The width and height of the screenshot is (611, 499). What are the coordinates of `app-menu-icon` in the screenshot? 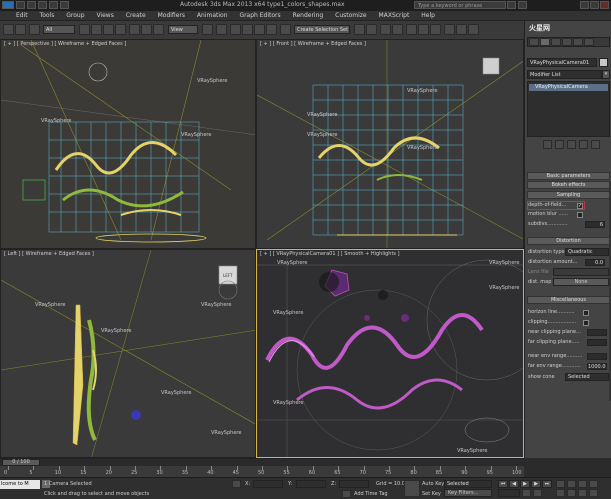 It's located at (8, 5).